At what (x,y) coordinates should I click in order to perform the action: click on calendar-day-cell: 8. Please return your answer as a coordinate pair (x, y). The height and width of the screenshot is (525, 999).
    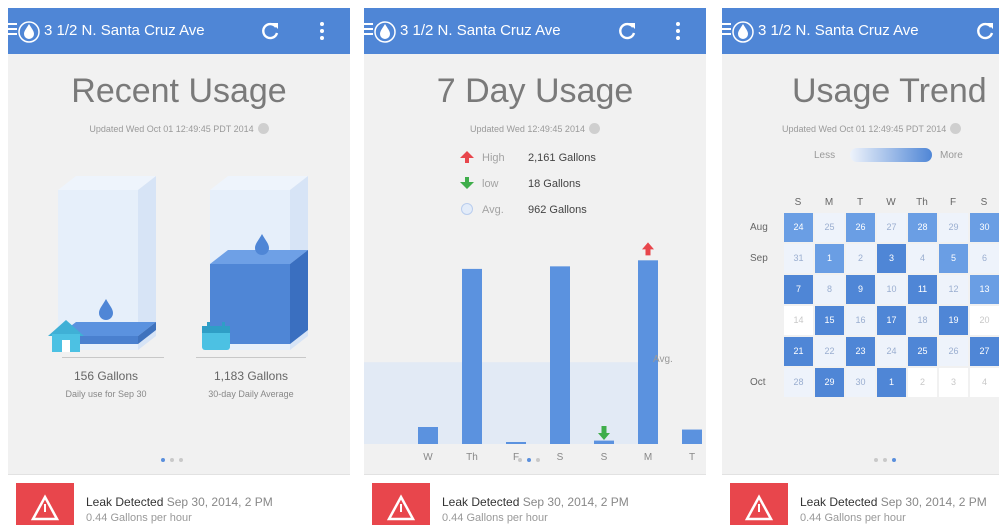
    Looking at the image, I should click on (829, 289).